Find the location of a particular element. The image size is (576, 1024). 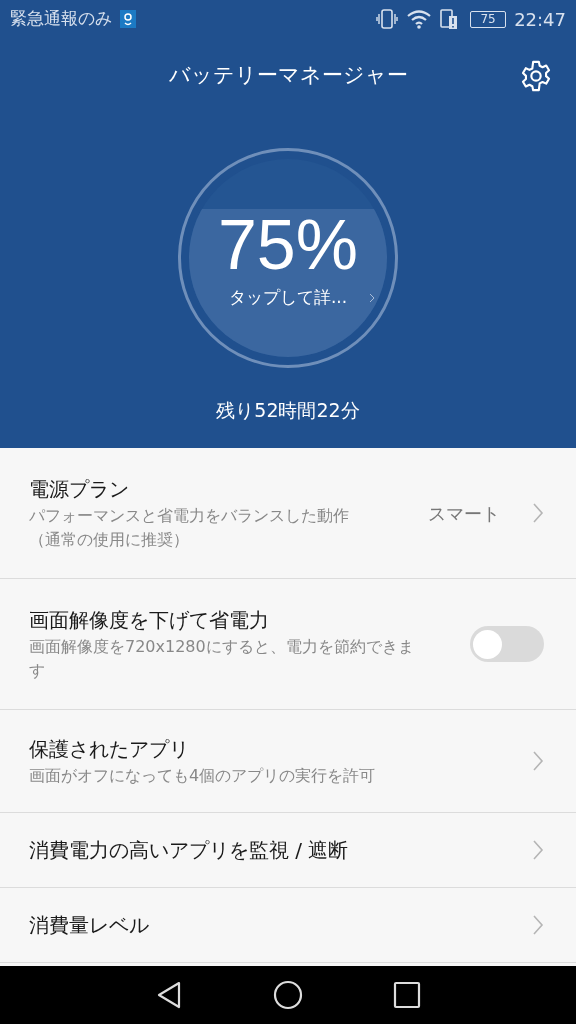

battery-percent: 75% is located at coordinates (288, 245).